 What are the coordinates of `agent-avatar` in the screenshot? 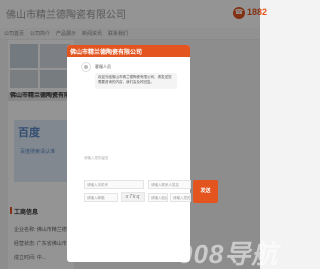 It's located at (86, 67).